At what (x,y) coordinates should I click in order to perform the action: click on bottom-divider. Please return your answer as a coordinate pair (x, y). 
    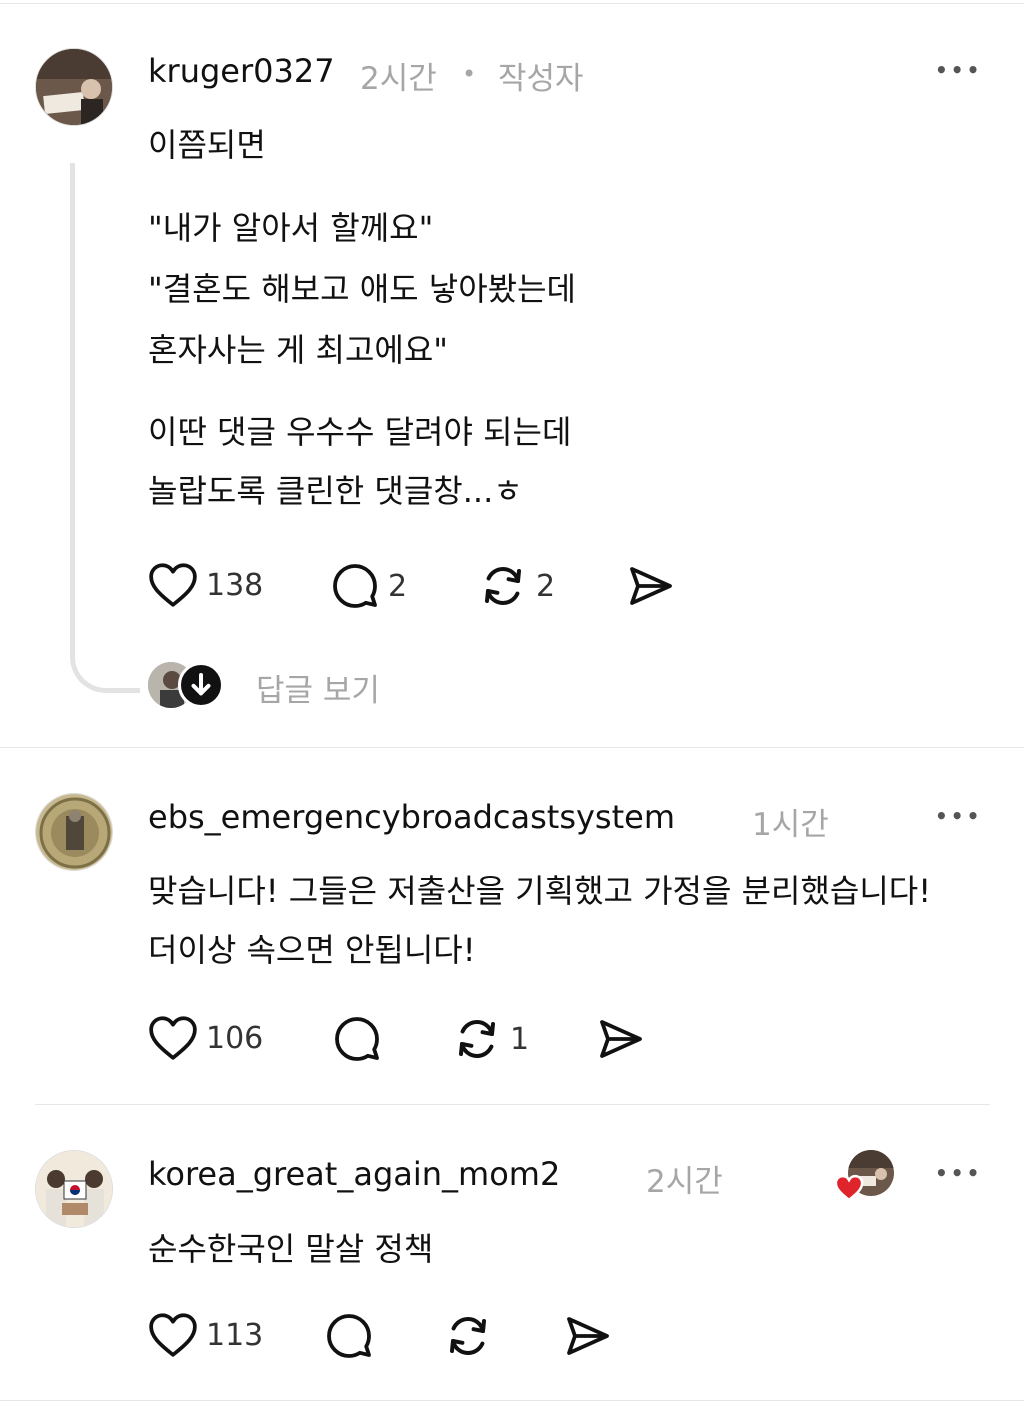
    Looking at the image, I should click on (512, 1400).